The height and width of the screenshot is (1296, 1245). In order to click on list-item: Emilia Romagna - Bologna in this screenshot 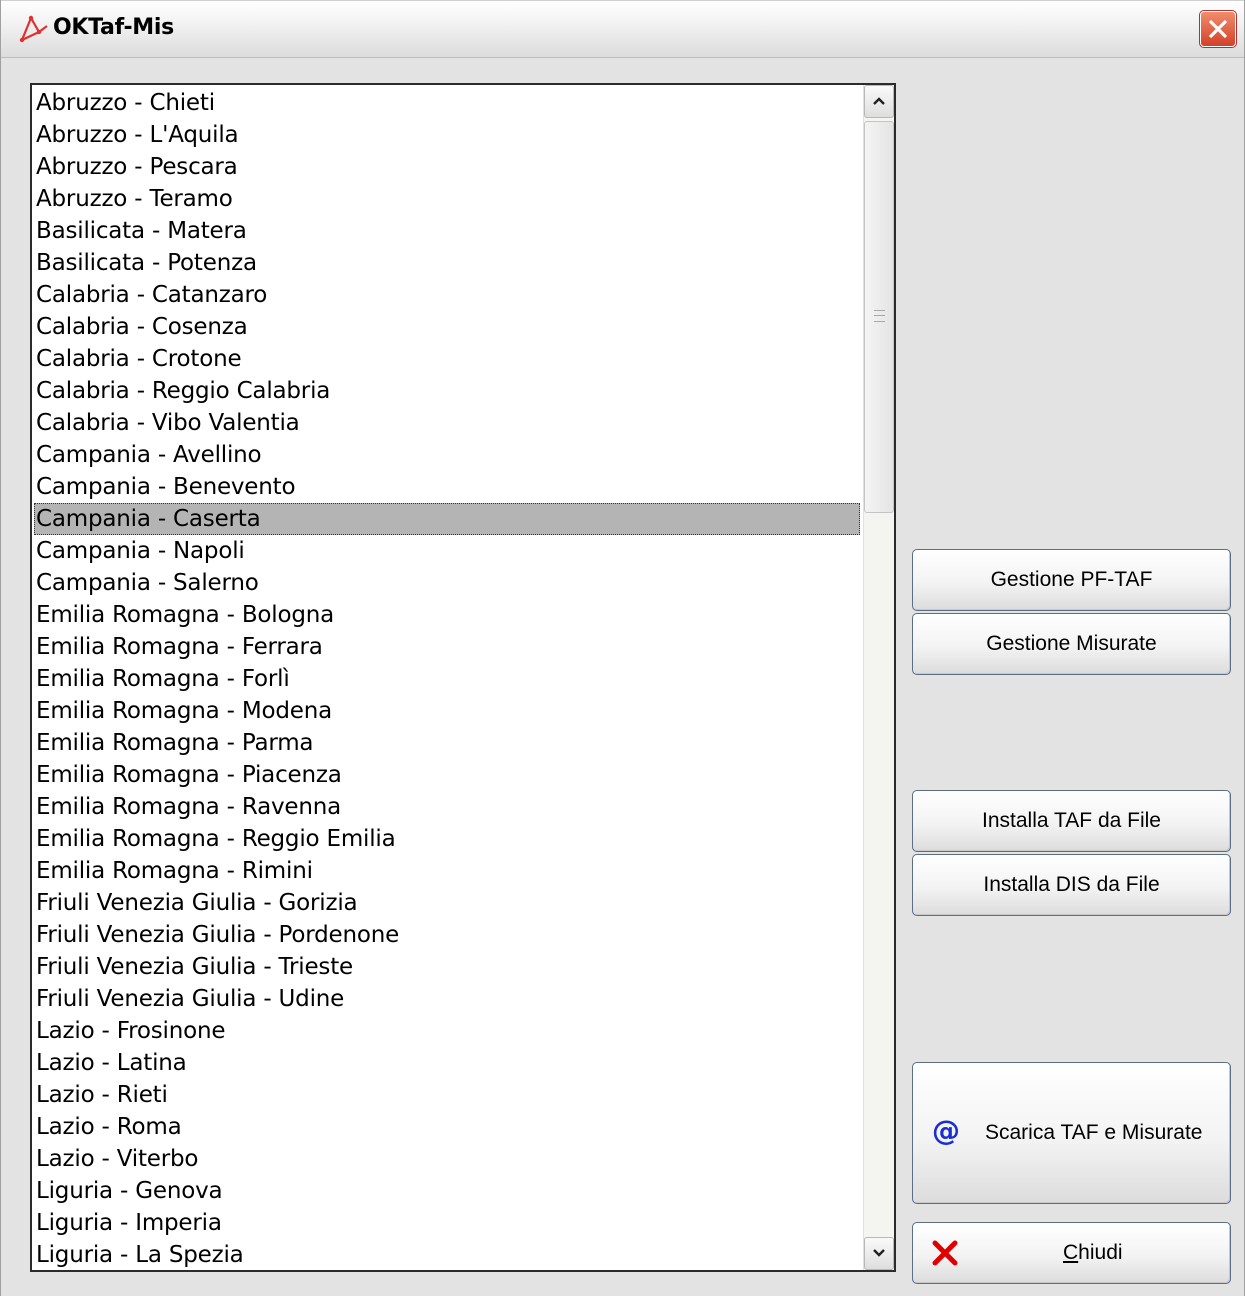, I will do `click(447, 615)`.